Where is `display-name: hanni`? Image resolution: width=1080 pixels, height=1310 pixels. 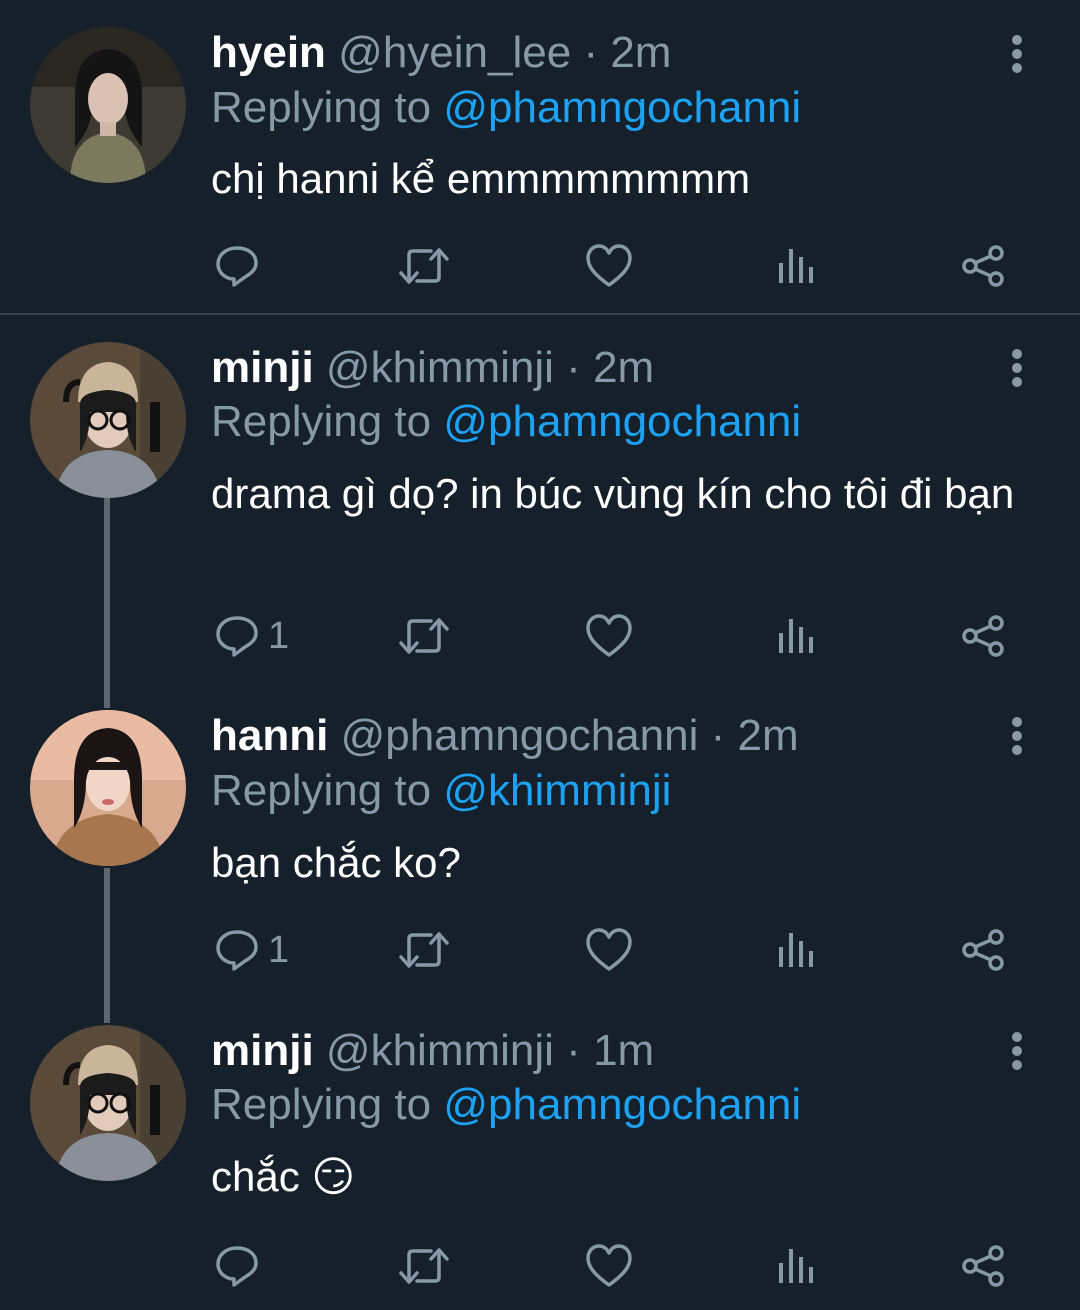 display-name: hanni is located at coordinates (269, 735).